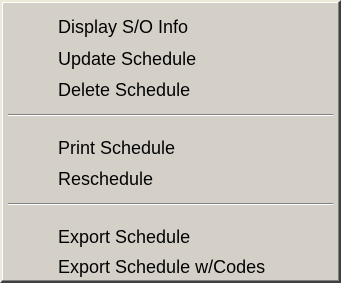 The width and height of the screenshot is (347, 289). What do you see at coordinates (116, 148) in the screenshot?
I see `menu-item-print-schedule: Print Schedule` at bounding box center [116, 148].